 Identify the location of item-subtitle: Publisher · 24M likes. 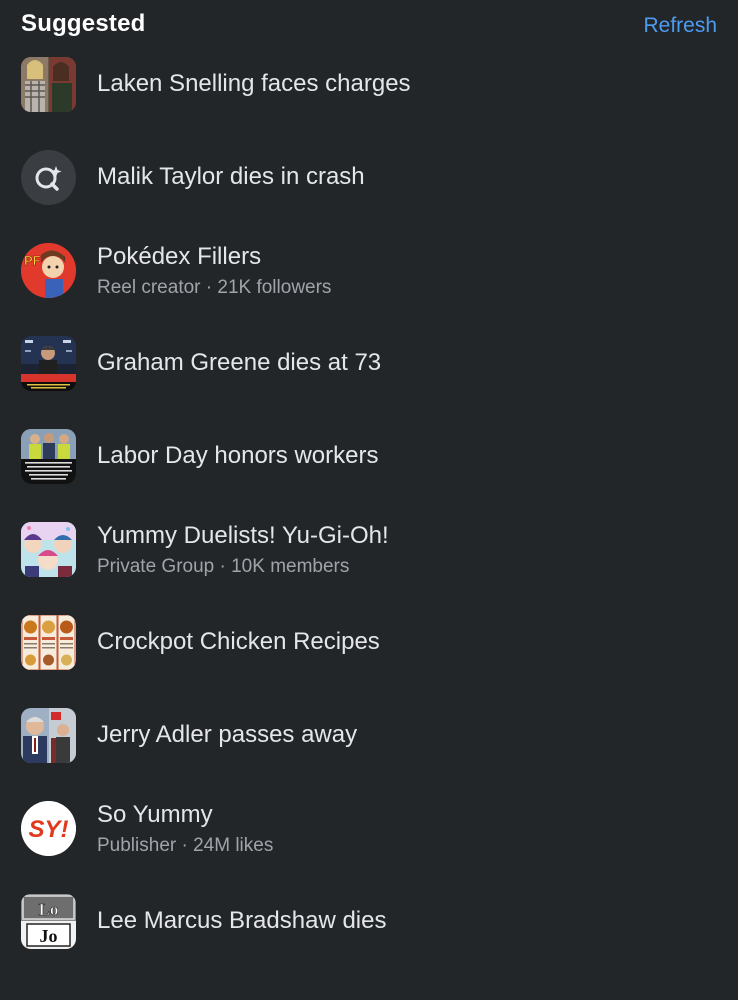
(185, 845).